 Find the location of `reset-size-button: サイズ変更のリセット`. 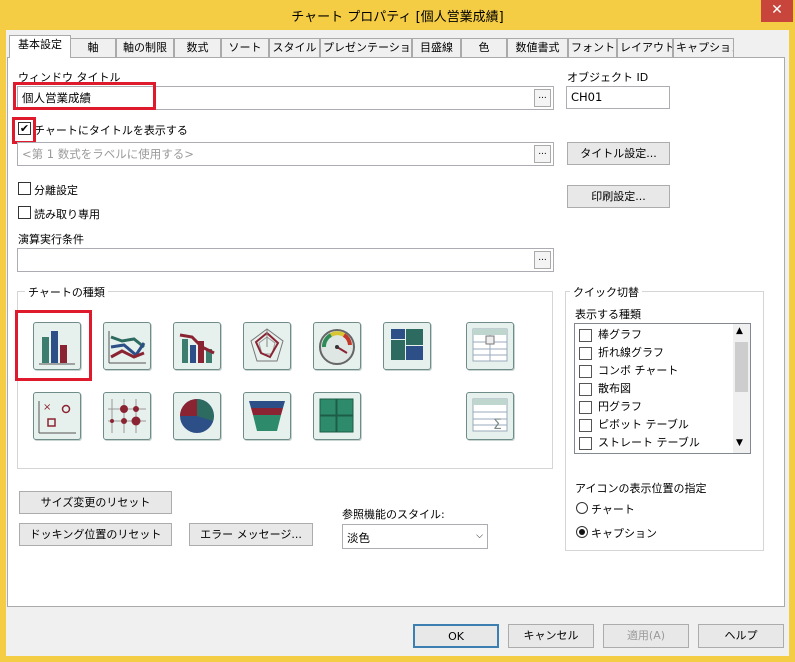

reset-size-button: サイズ変更のリセット is located at coordinates (95, 502).